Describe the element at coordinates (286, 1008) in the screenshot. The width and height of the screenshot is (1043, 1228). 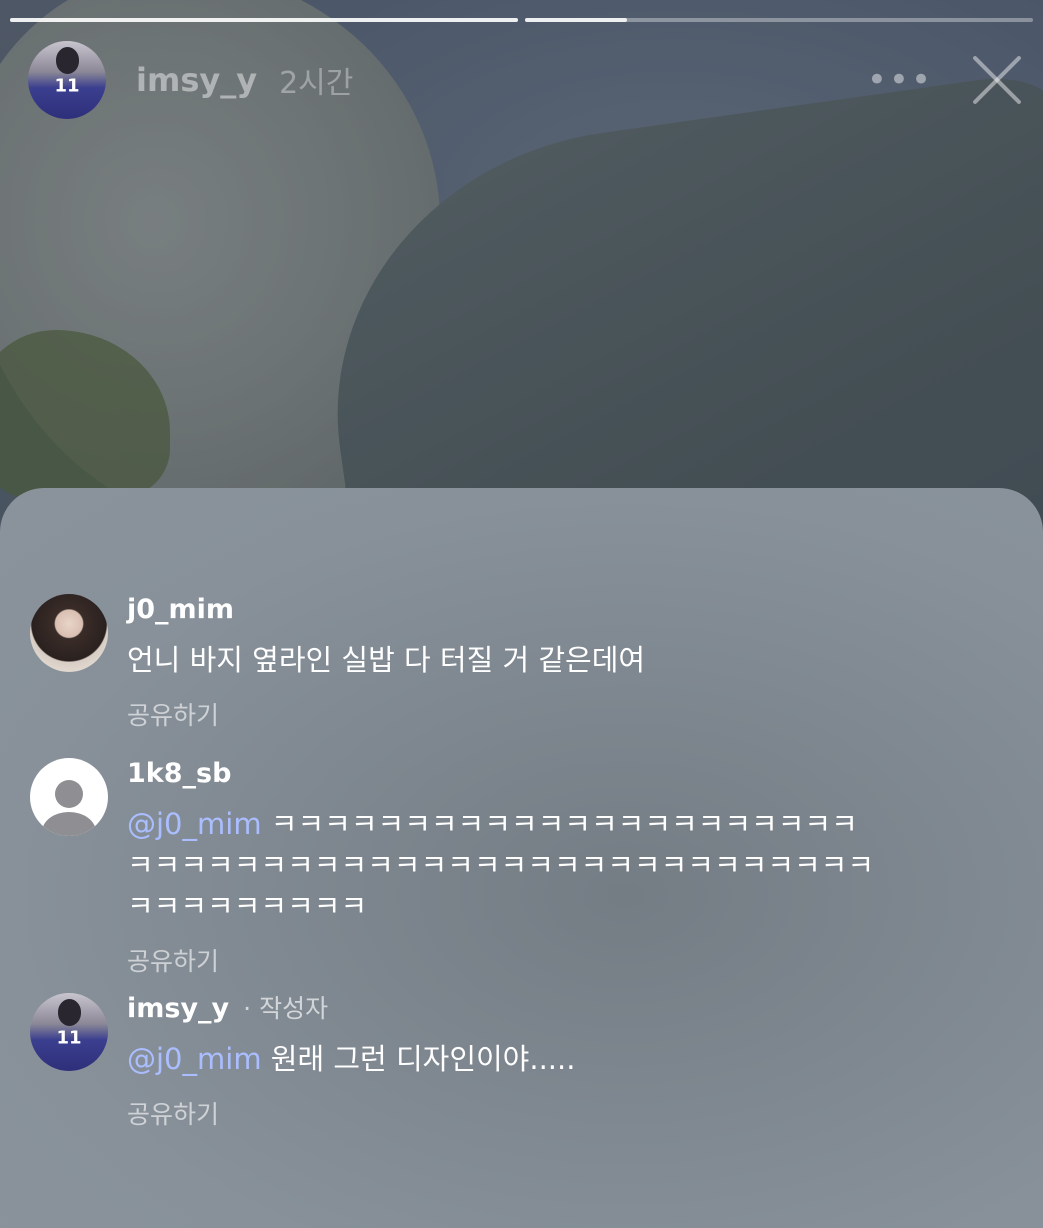
I see `author-badge: · 작성자` at that location.